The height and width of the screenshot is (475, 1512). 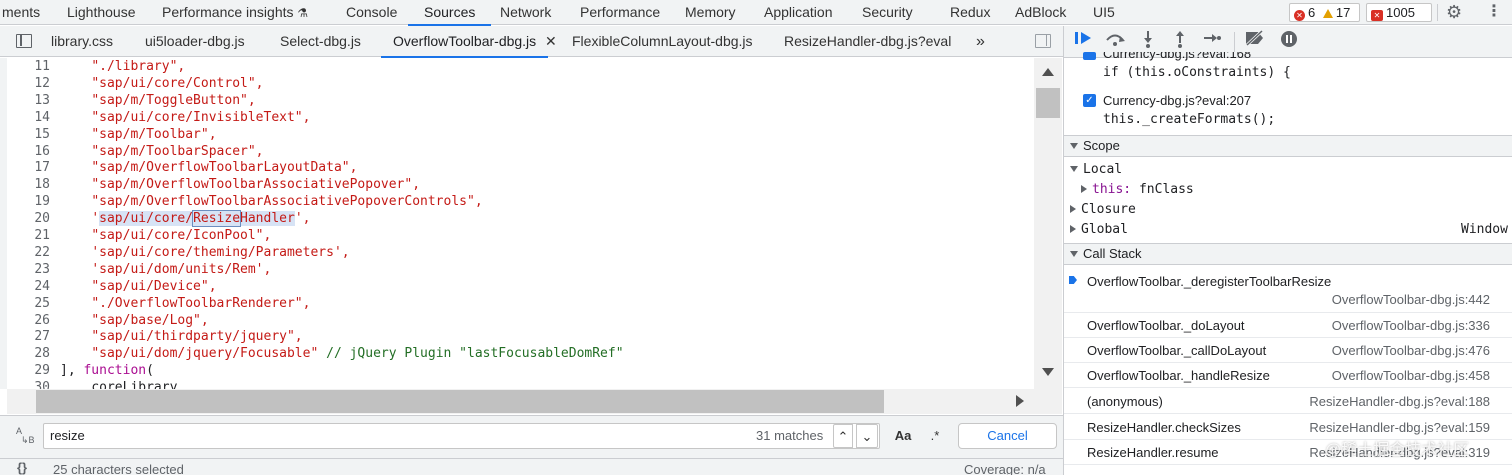 I want to click on step-over-icon, so click(x=1115, y=42).